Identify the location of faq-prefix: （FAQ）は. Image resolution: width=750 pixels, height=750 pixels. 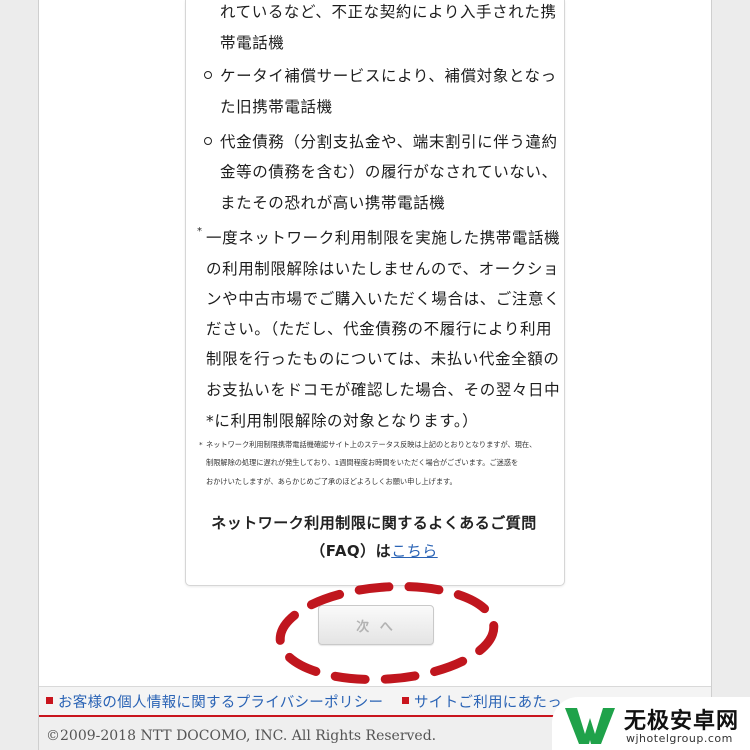
(351, 551).